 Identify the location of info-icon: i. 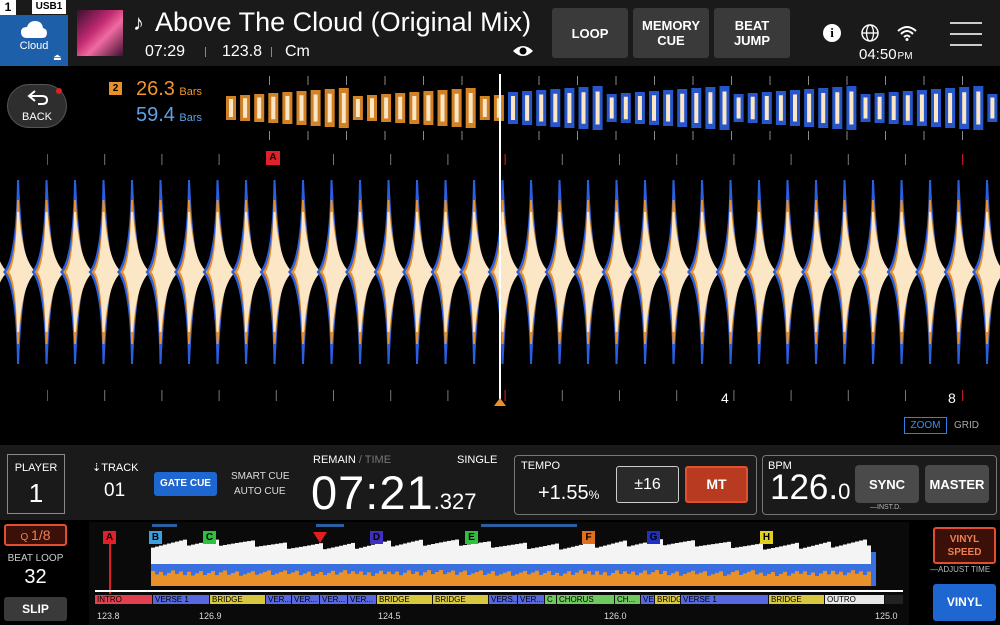
(832, 33).